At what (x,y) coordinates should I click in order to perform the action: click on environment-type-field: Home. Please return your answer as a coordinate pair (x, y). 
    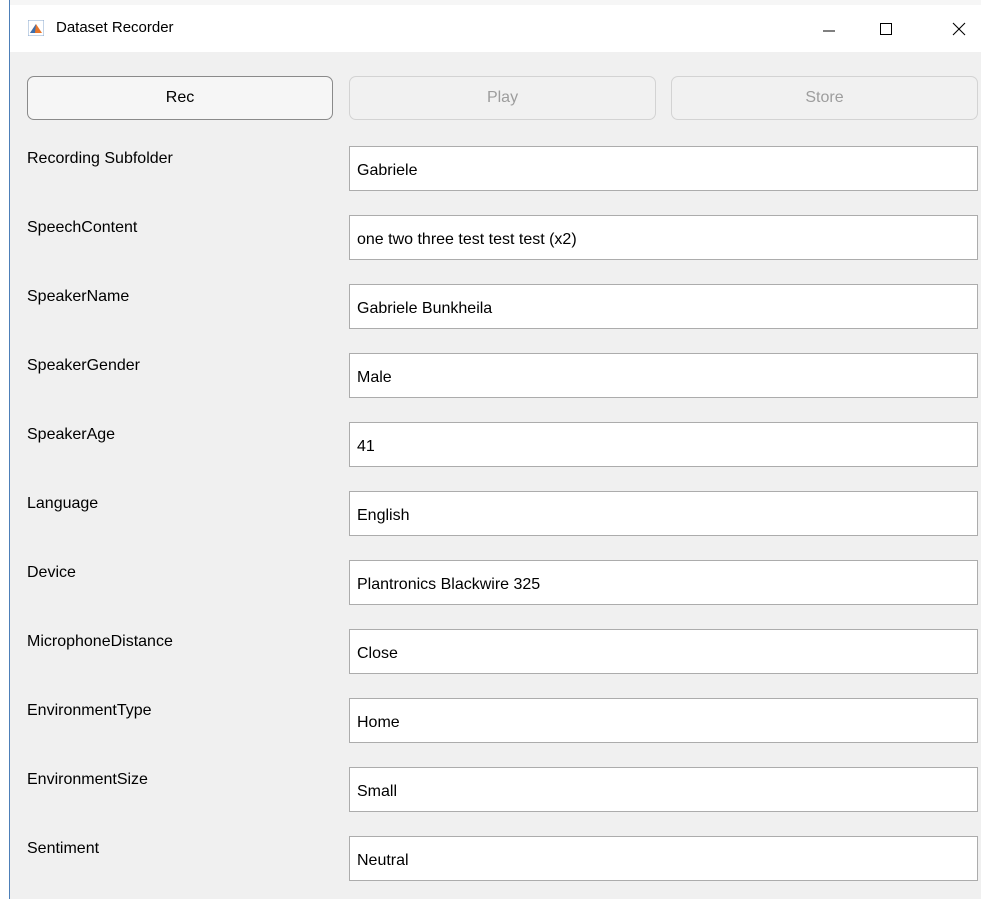
    Looking at the image, I should click on (663, 720).